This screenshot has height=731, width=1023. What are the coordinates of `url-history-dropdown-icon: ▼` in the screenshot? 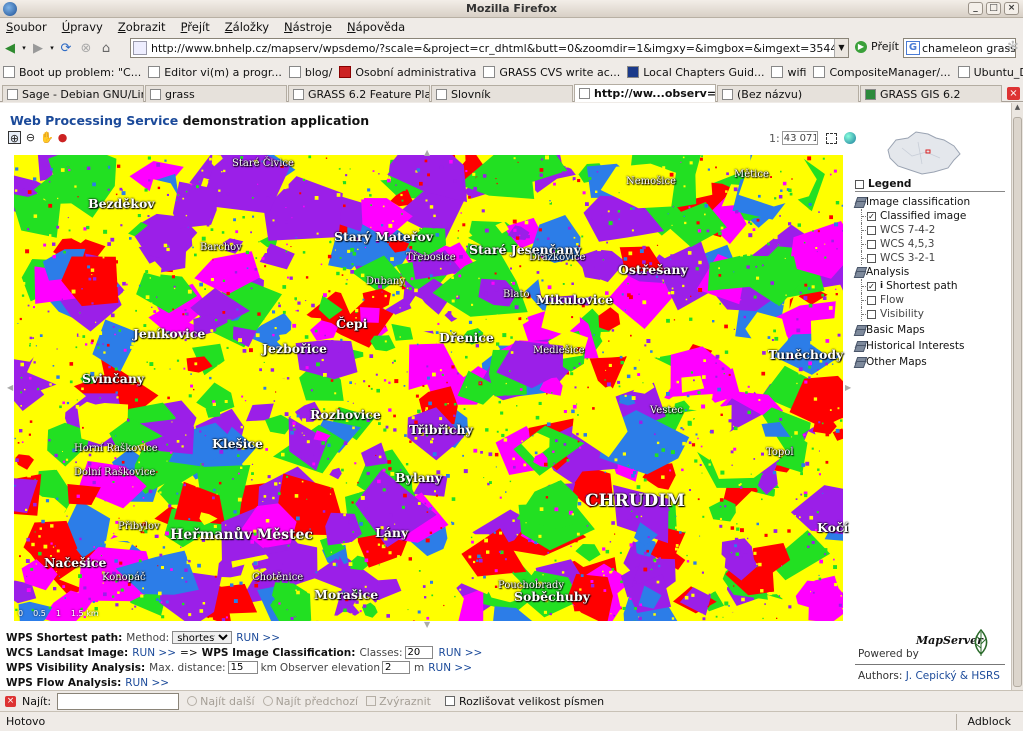 It's located at (841, 48).